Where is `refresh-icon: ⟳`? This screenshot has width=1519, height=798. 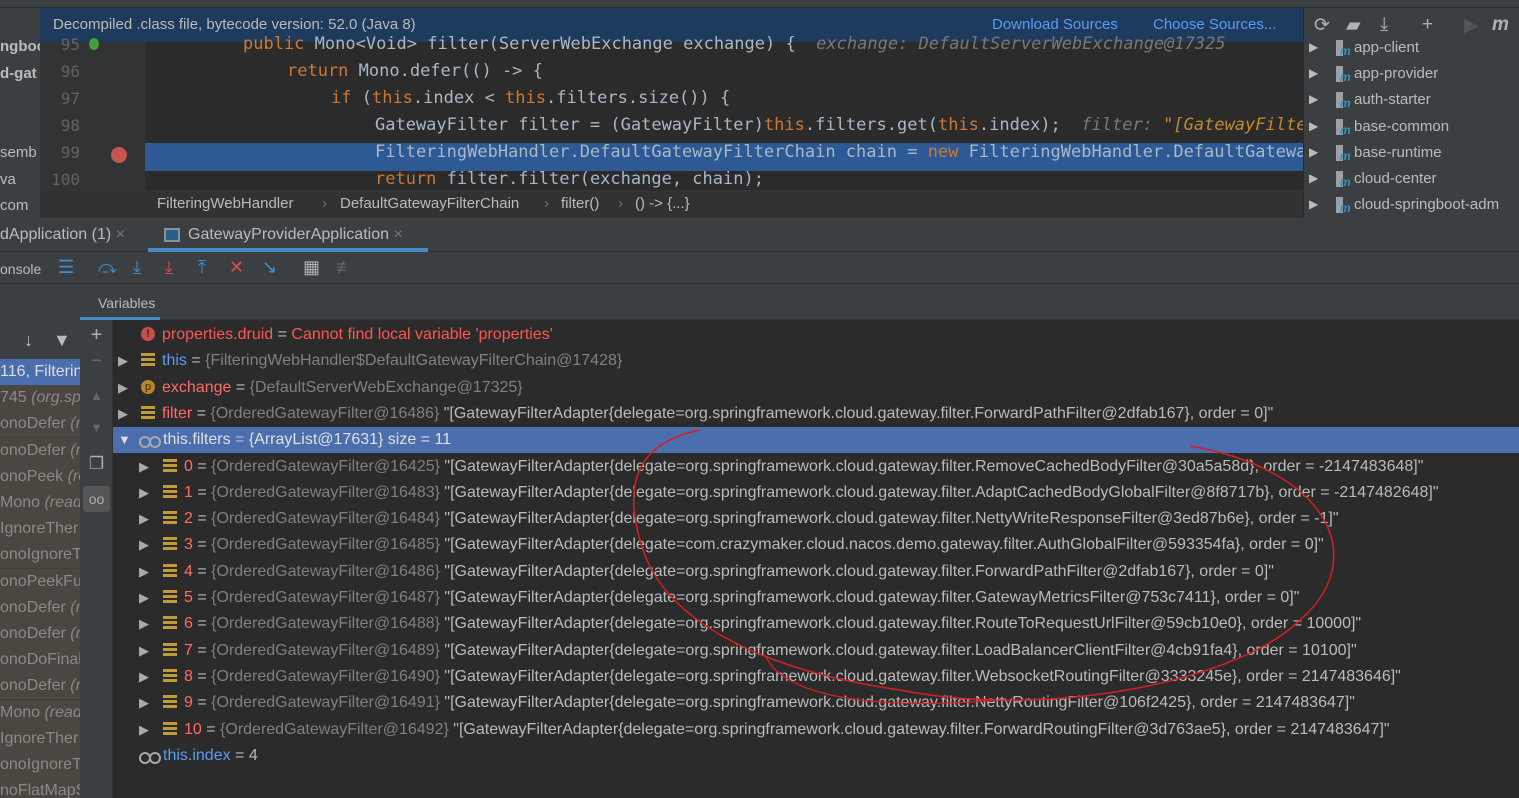 refresh-icon: ⟳ is located at coordinates (1322, 25).